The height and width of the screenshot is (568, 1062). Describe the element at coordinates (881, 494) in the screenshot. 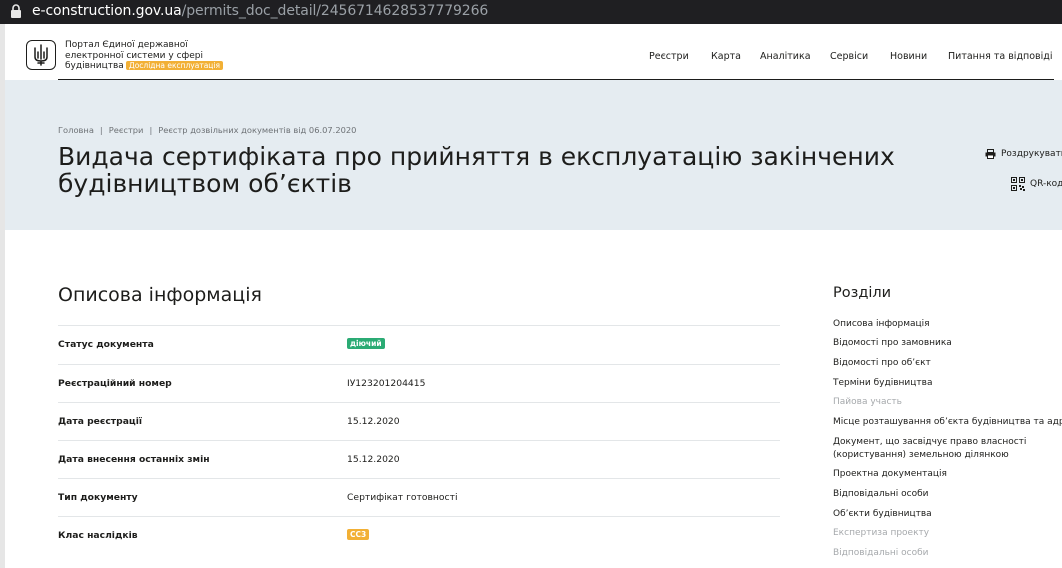

I see `section-link-responsible-persons: Відповідальні особи` at that location.